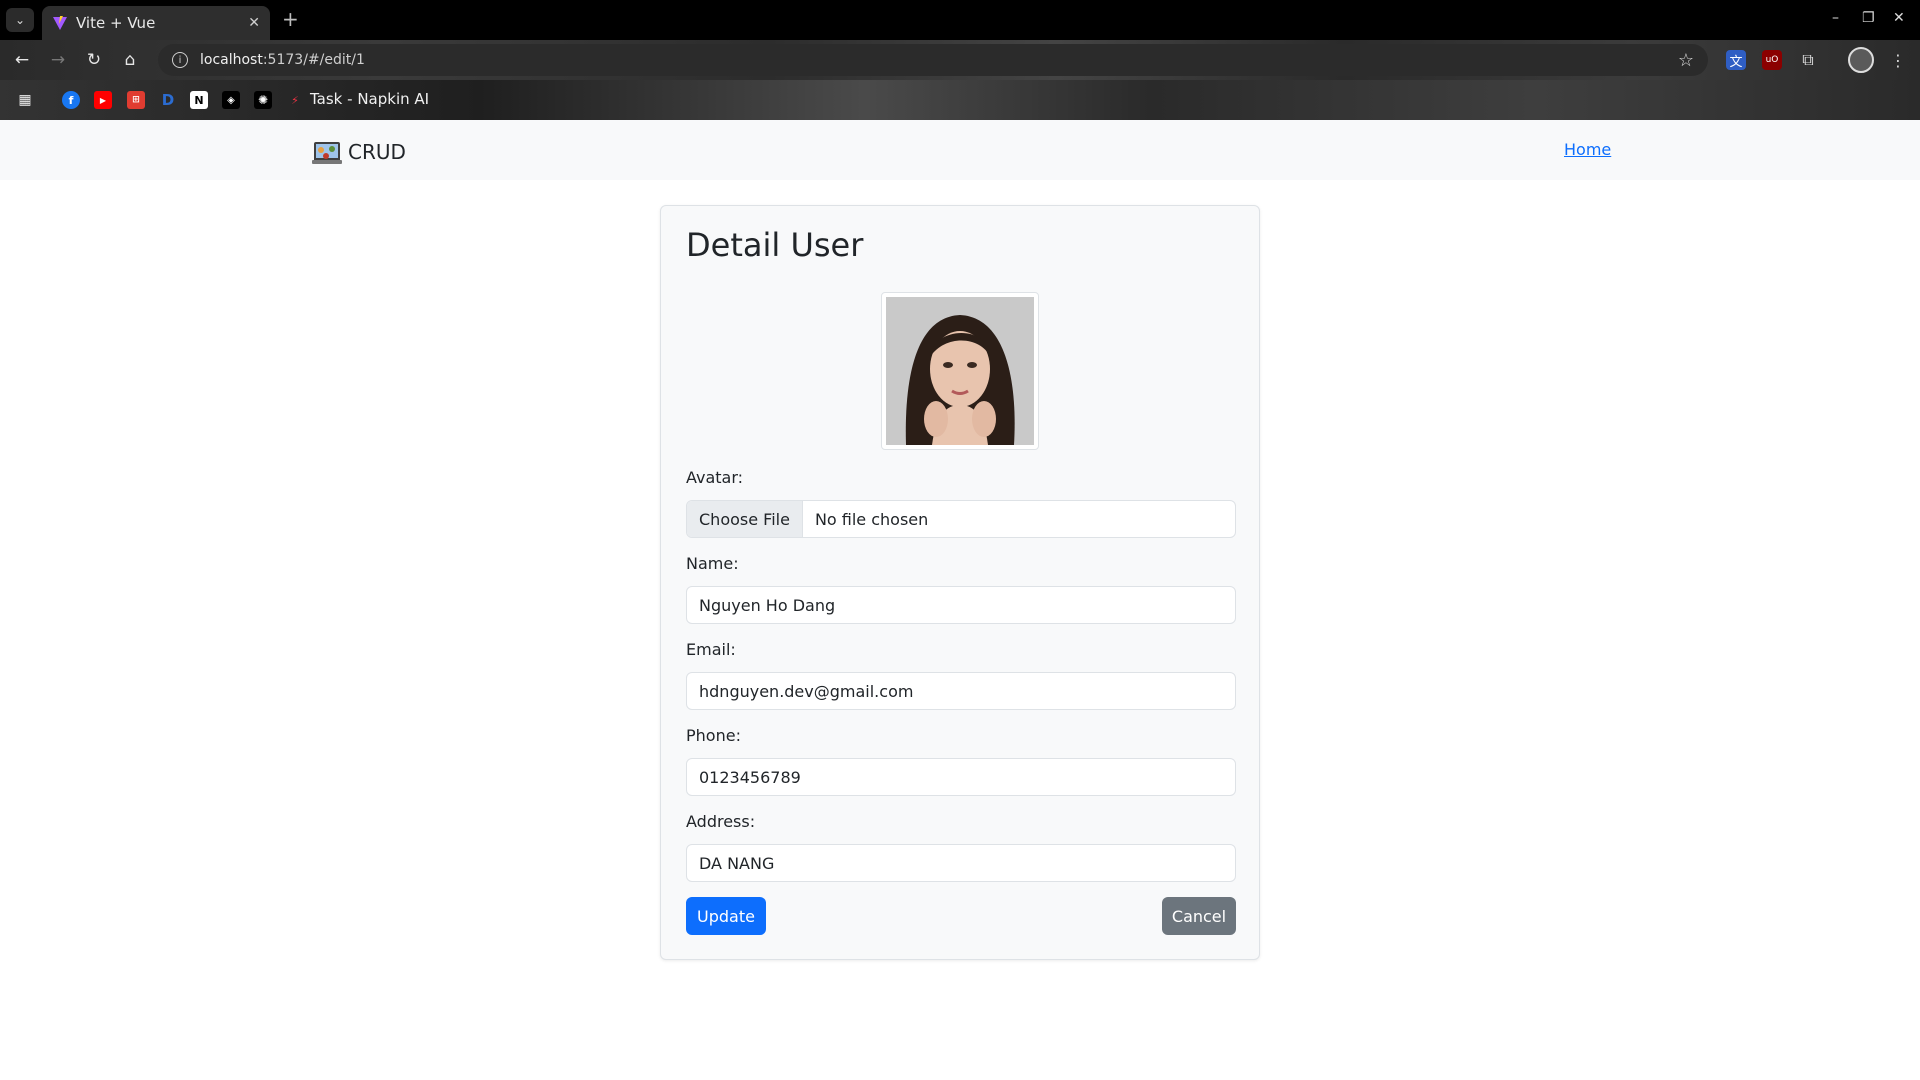 The height and width of the screenshot is (1080, 1920). What do you see at coordinates (168, 100) in the screenshot?
I see `d-bookmark-icon: D` at bounding box center [168, 100].